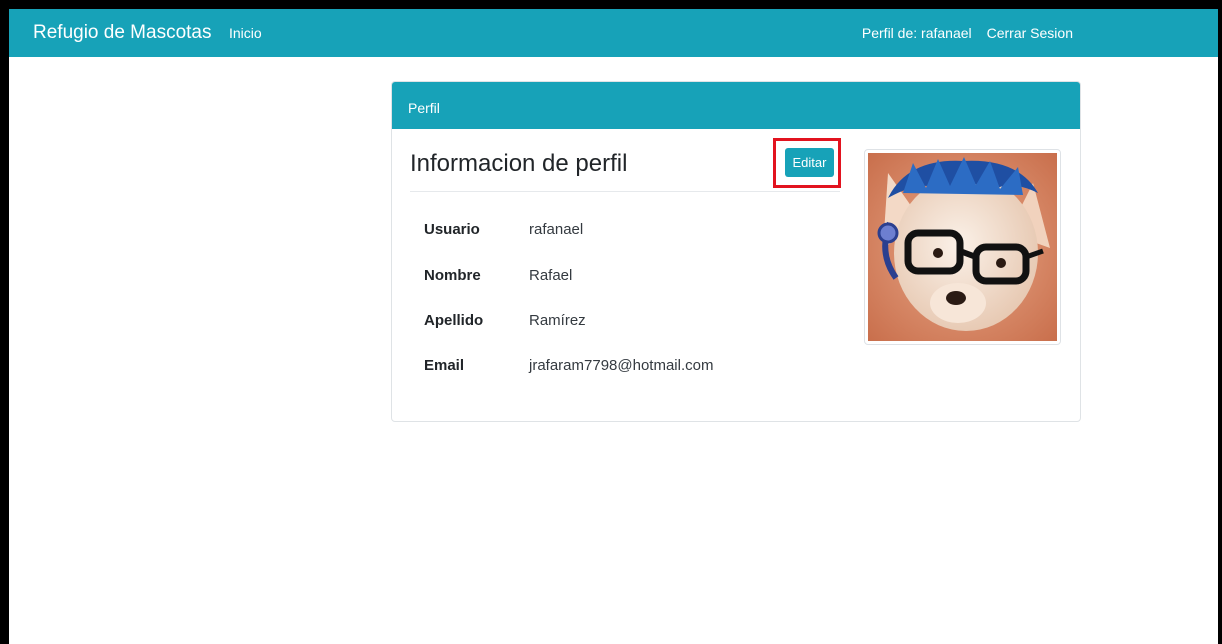 The width and height of the screenshot is (1222, 644). Describe the element at coordinates (551, 275) in the screenshot. I see `field-value: Rafael` at that location.